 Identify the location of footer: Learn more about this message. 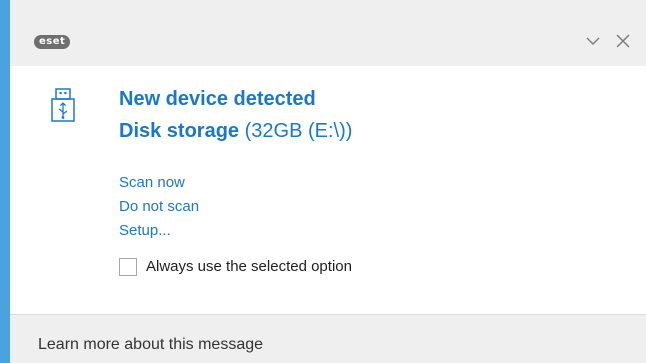
(328, 338).